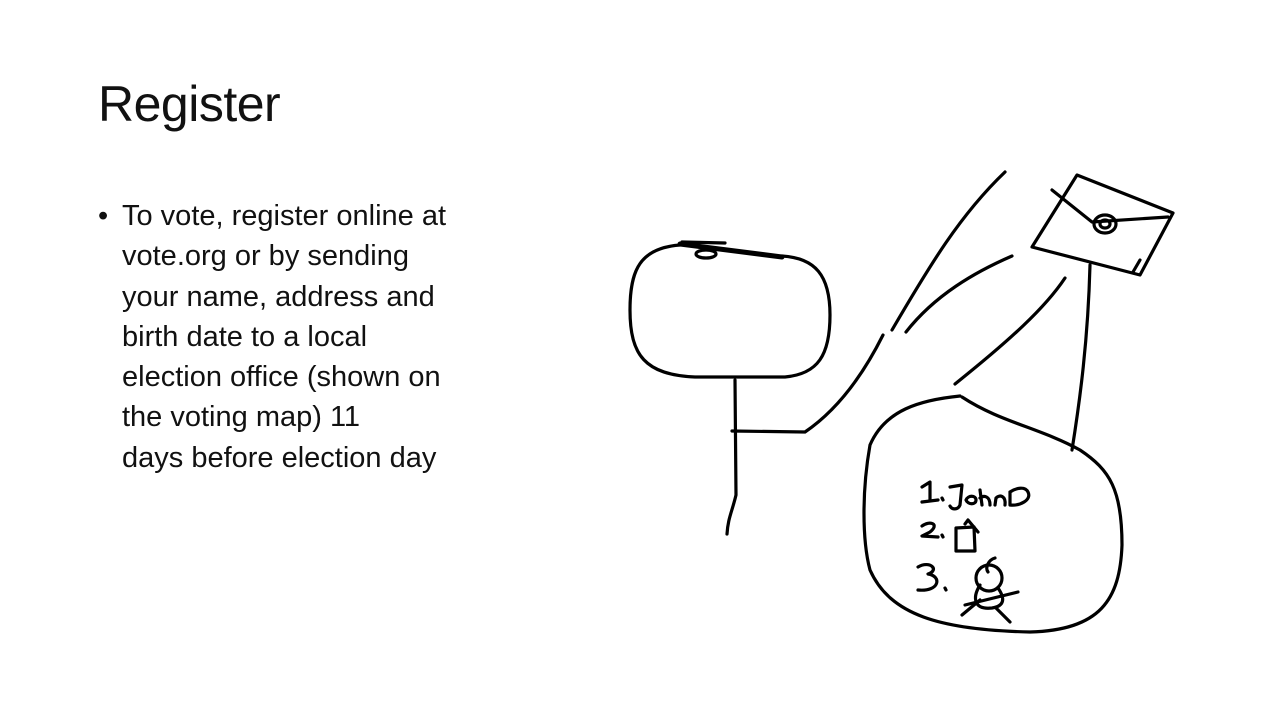 Image resolution: width=1280 pixels, height=720 pixels. What do you see at coordinates (278, 296) in the screenshot?
I see `bullet-text-line: your name, address and` at bounding box center [278, 296].